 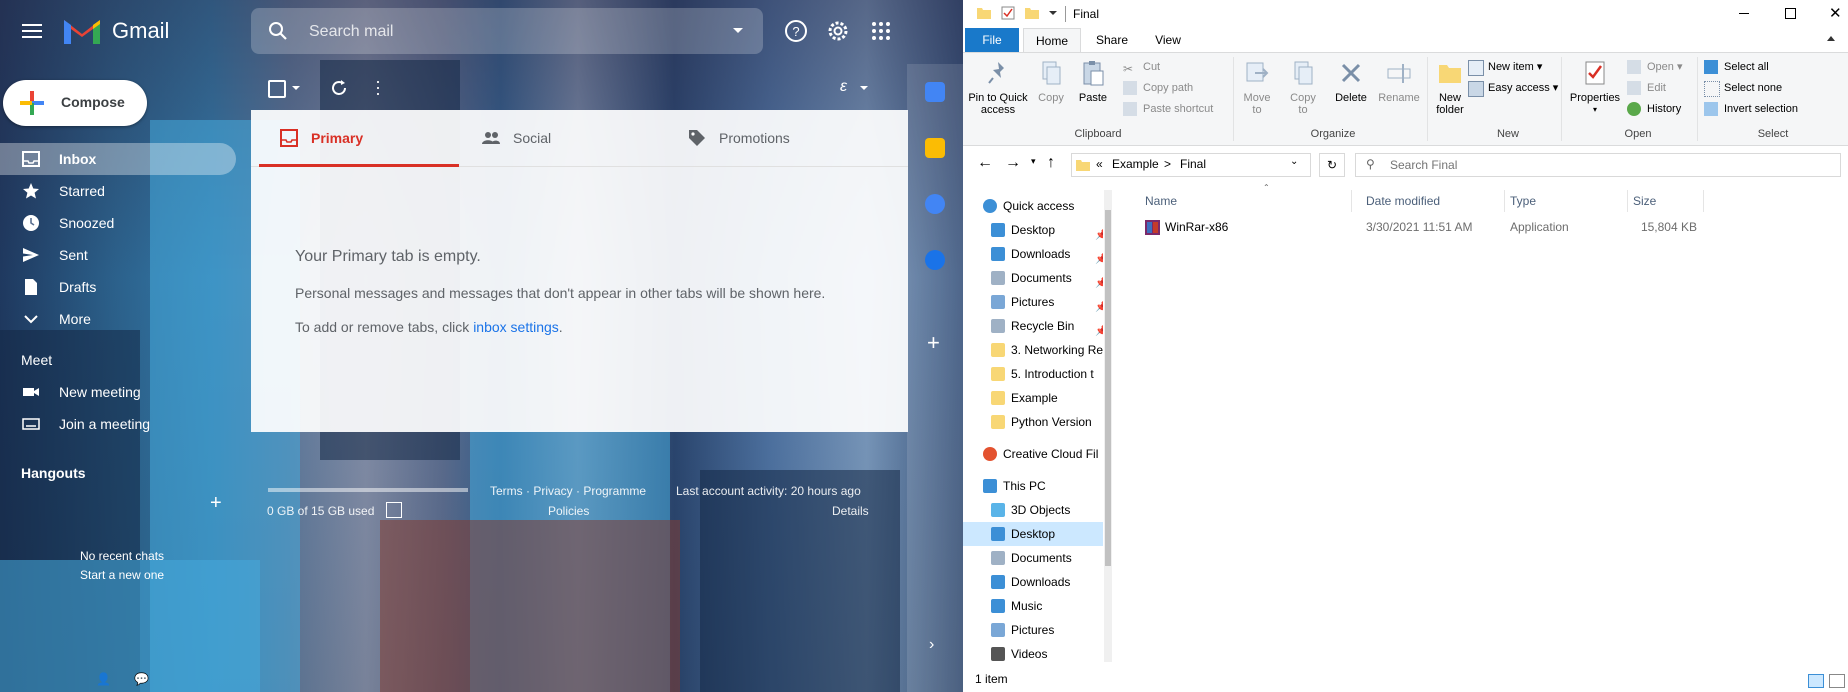 I want to click on column-type: Type, so click(x=1523, y=201).